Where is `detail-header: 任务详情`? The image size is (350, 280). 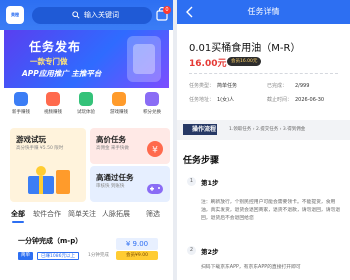 detail-header: 任务详情 is located at coordinates (263, 12).